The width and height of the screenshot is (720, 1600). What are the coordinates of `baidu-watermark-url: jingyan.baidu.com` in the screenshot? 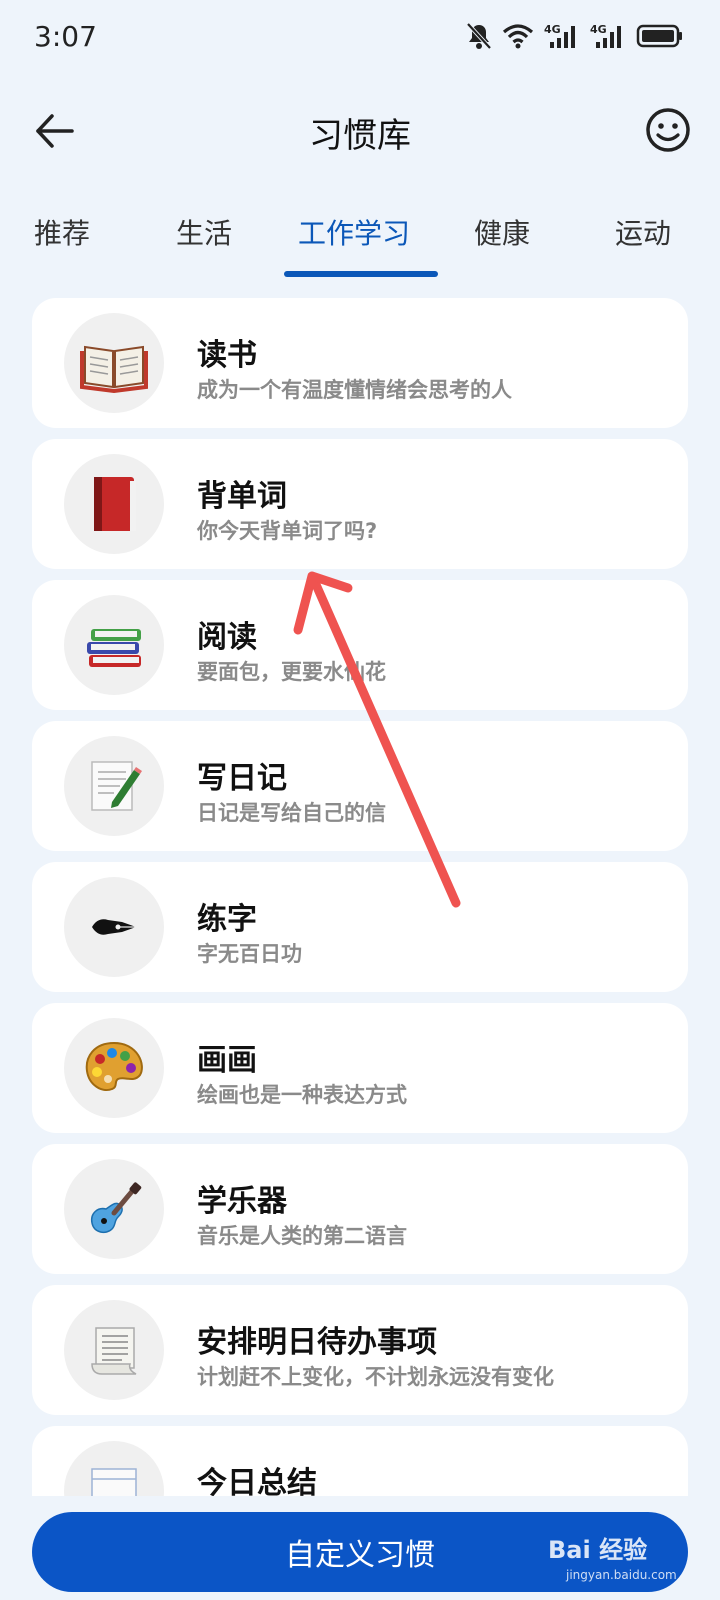 It's located at (621, 1575).